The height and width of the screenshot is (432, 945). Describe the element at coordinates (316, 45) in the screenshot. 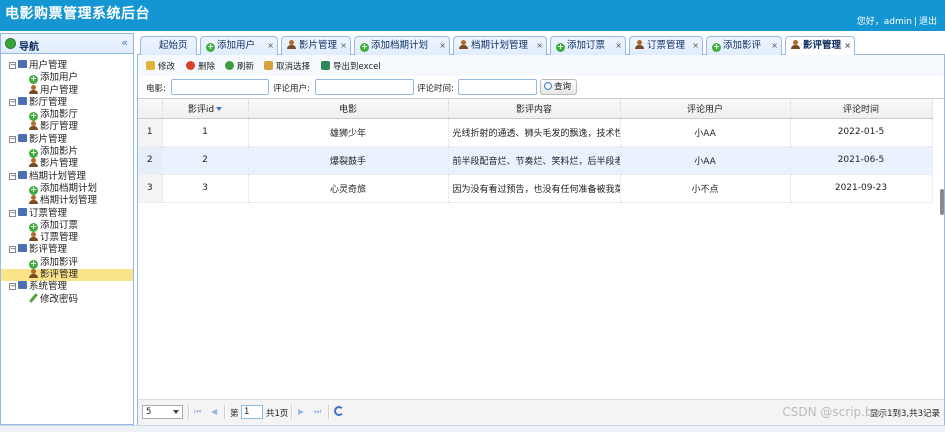

I see `tab: 影片管理 ×` at that location.